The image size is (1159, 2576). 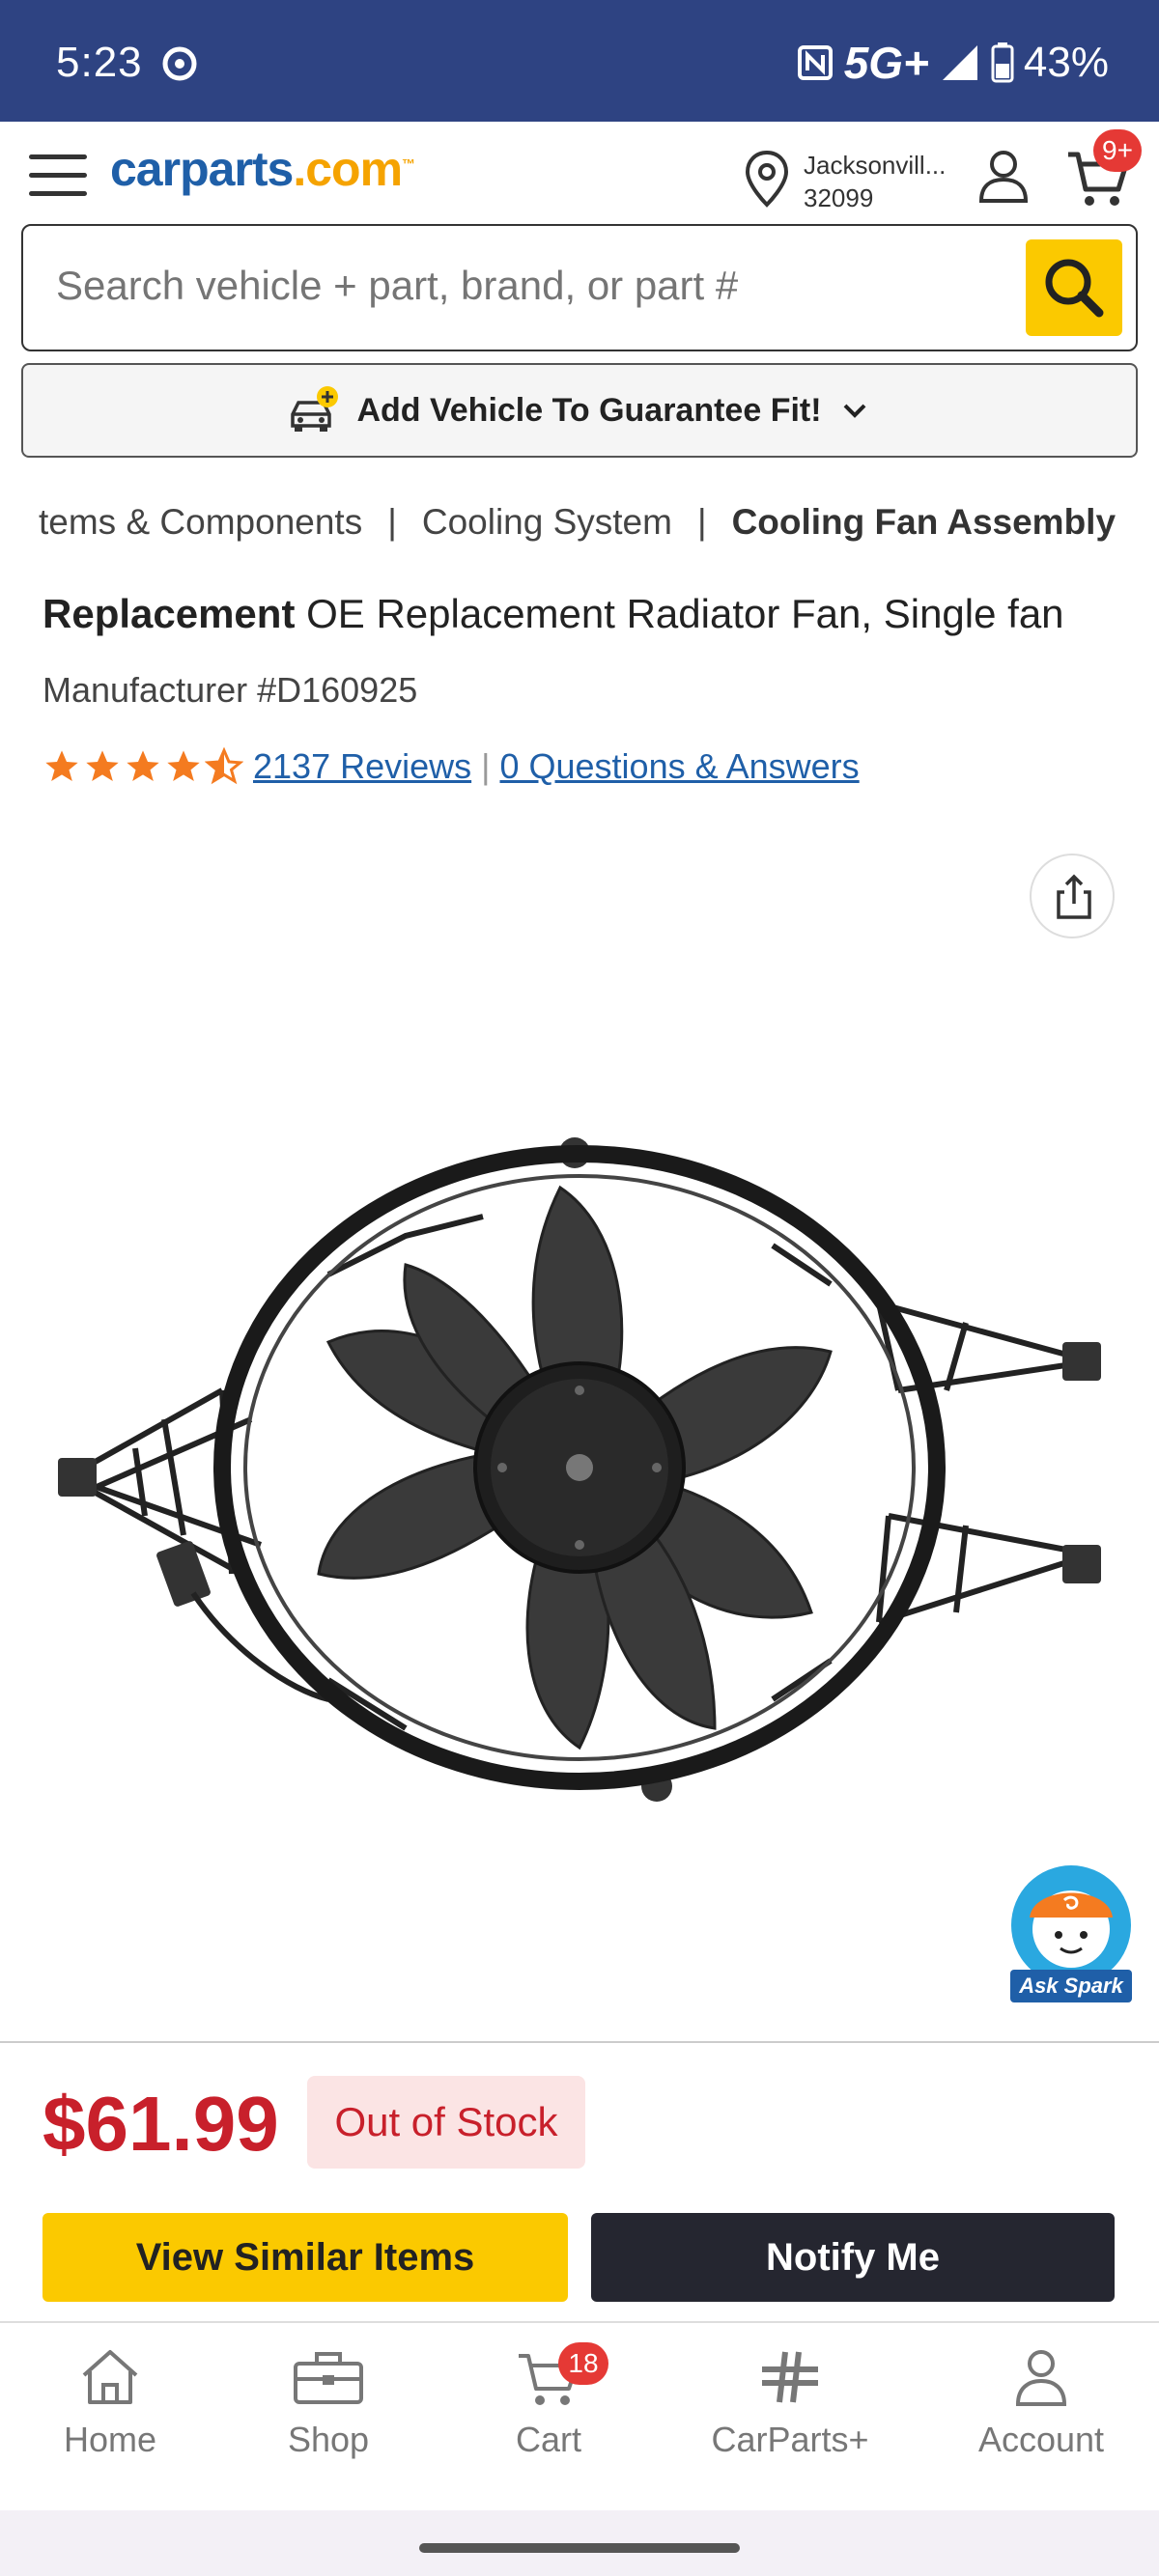 I want to click on star-rating, so click(x=142, y=767).